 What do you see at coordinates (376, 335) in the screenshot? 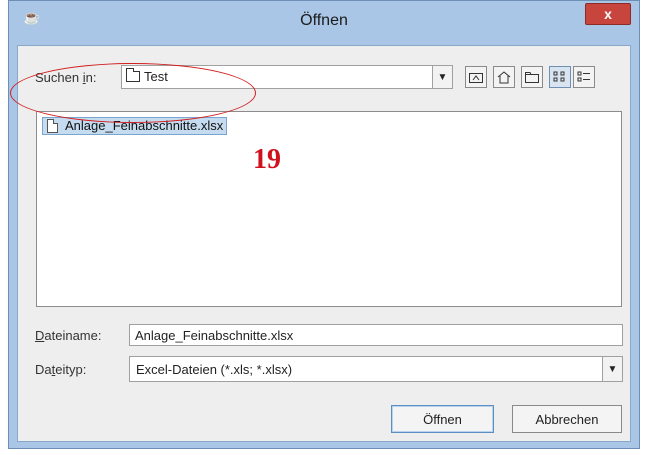
I see `filename-input` at bounding box center [376, 335].